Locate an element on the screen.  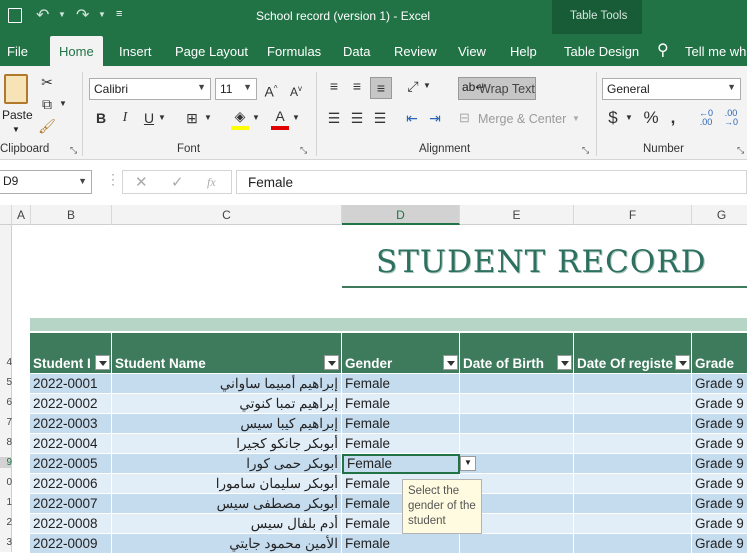
cell-student-id: 2022-0003 is located at coordinates (71, 424).